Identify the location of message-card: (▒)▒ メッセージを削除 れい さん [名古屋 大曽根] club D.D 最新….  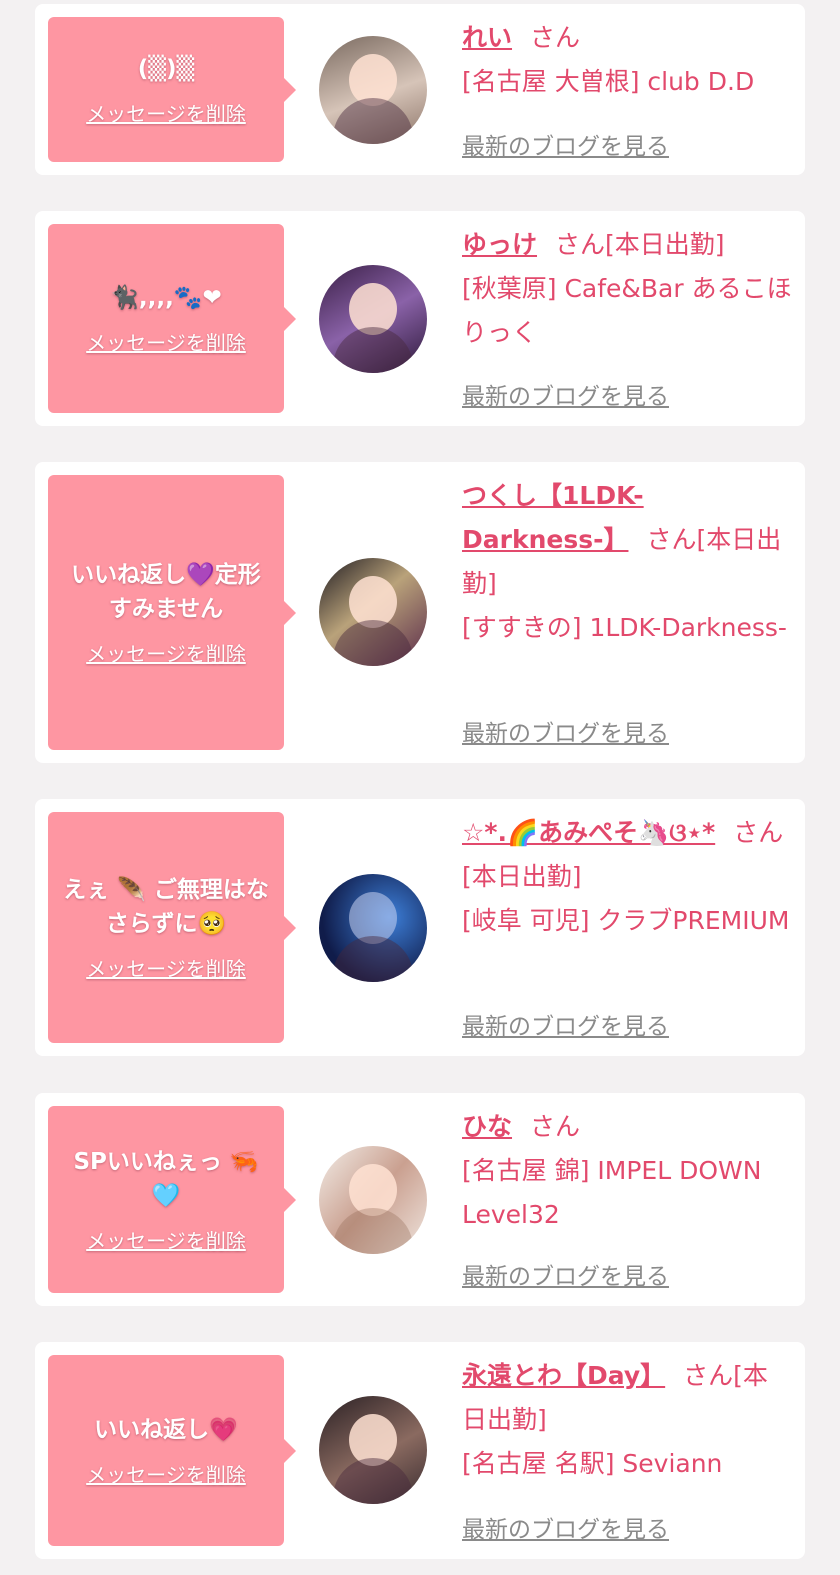
(420, 89).